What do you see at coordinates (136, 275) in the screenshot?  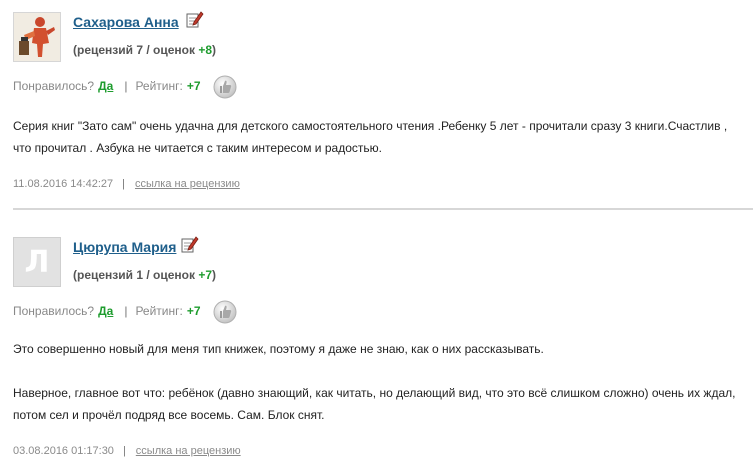 I see `stats-prefix: (рецензий 1 / оценок` at bounding box center [136, 275].